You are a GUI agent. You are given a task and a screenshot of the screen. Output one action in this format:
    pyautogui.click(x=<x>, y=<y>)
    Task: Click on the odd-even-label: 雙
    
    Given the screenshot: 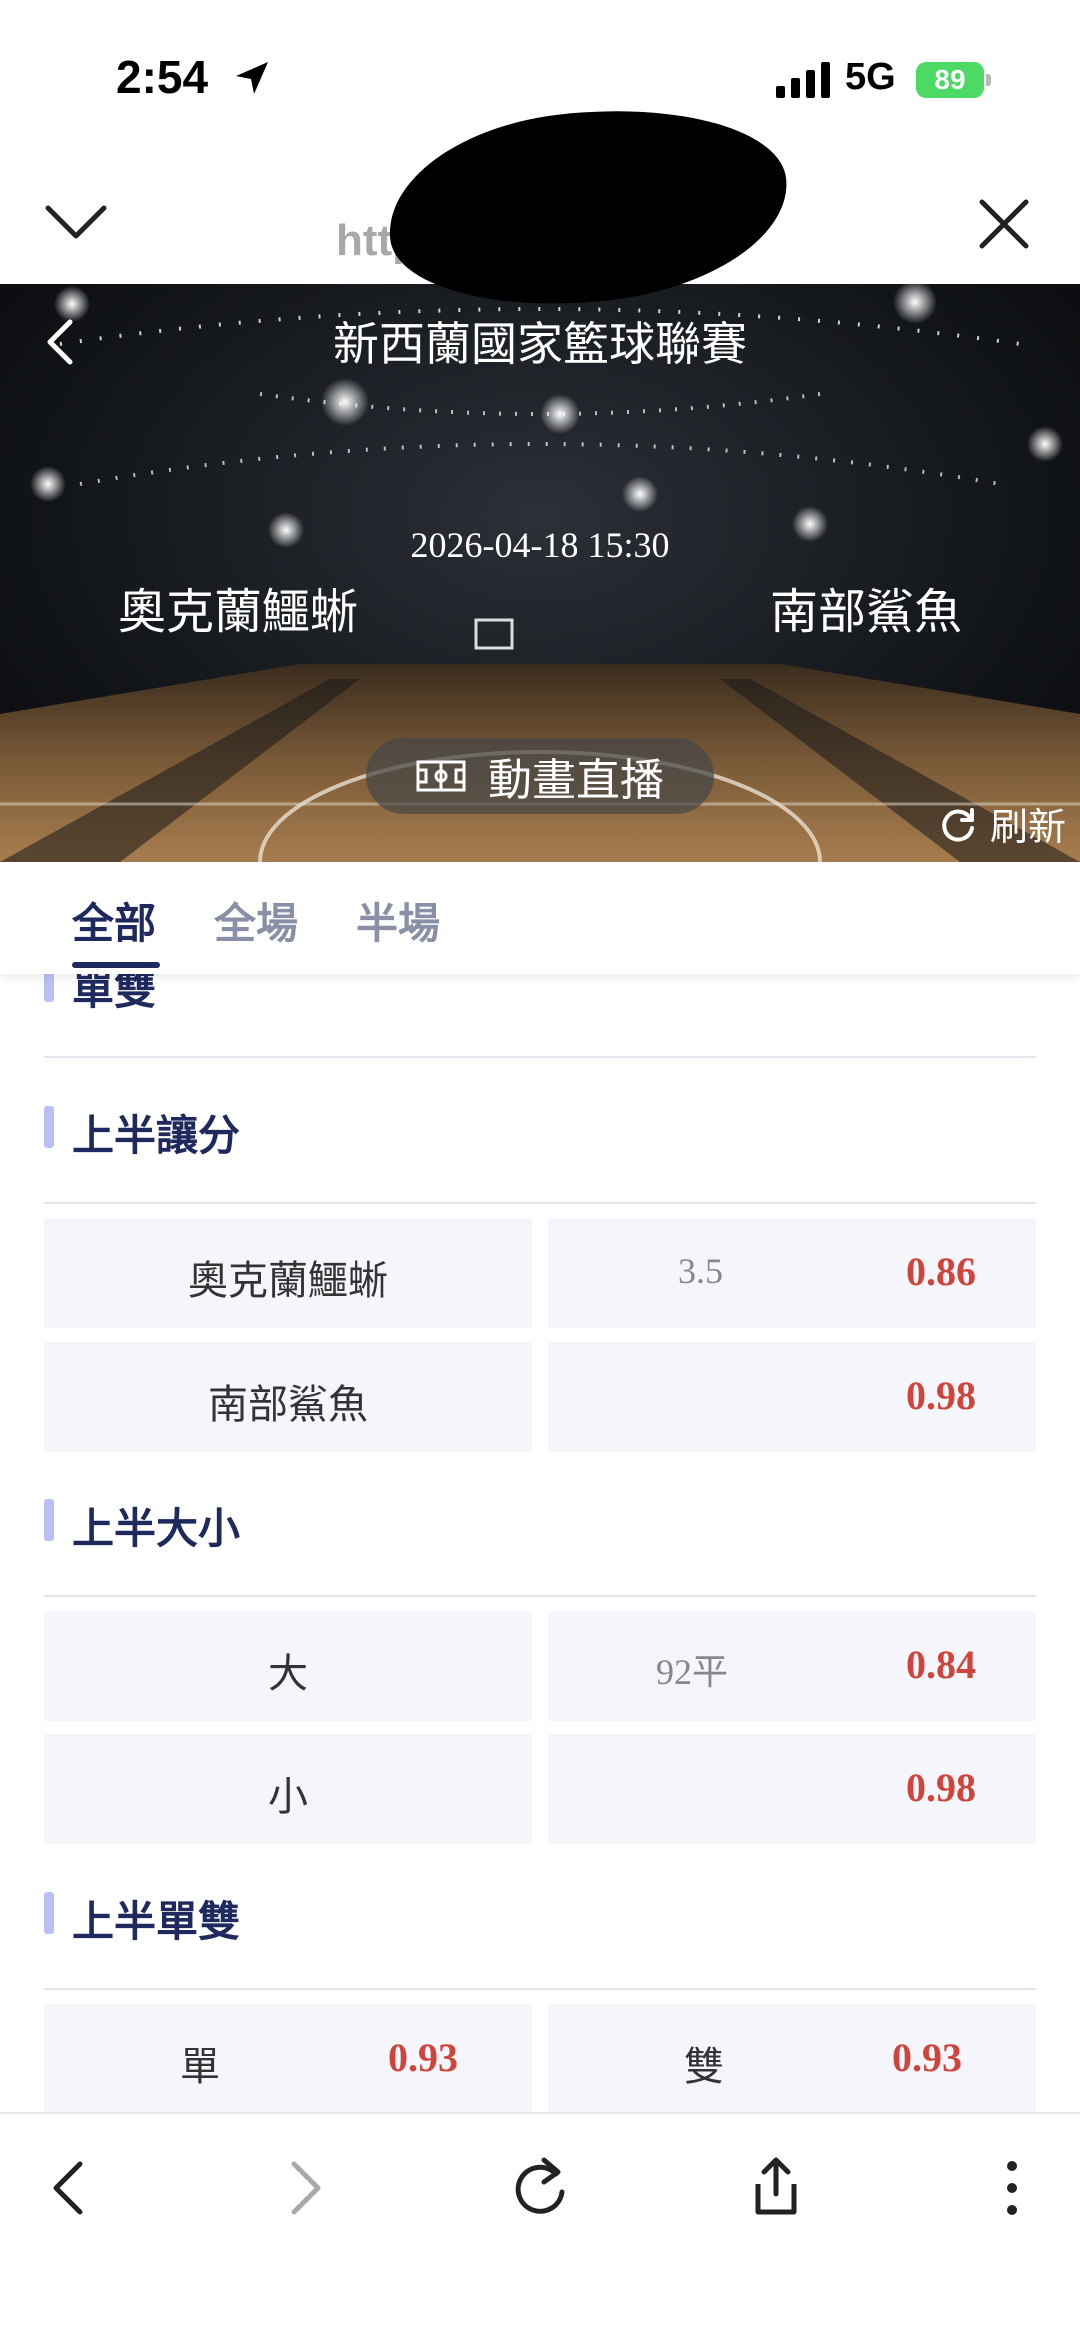 What is the action you would take?
    pyautogui.click(x=704, y=2067)
    